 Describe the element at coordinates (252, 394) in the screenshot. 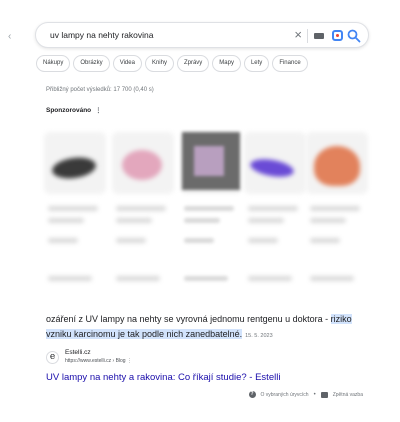

I see `help-icon: ?` at that location.